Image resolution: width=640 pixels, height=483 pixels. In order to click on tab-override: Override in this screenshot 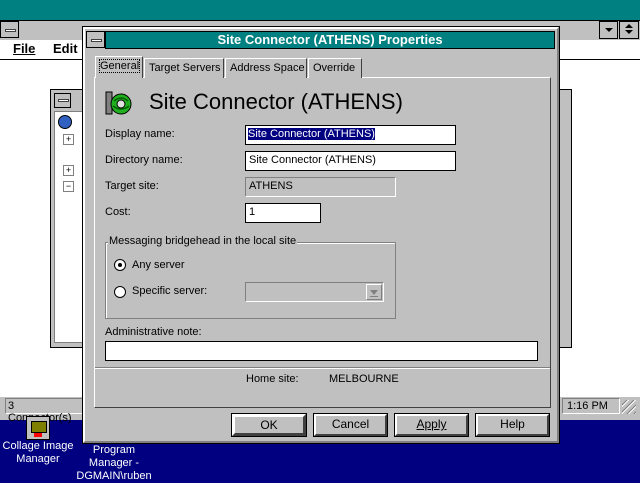, I will do `click(335, 68)`.